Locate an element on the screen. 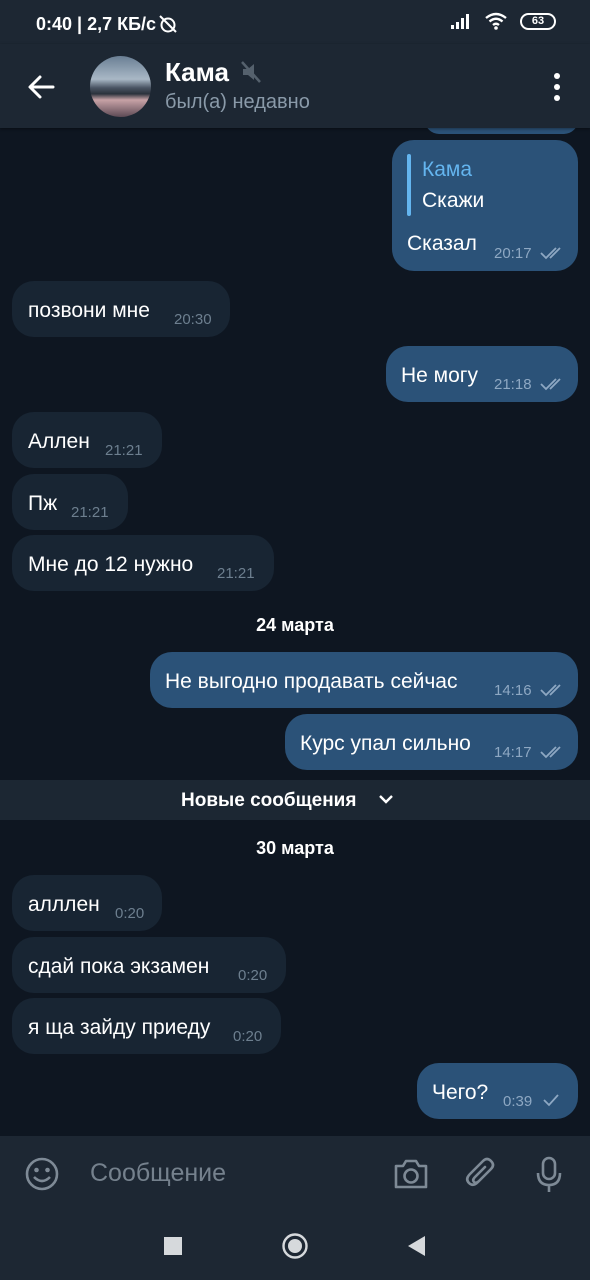  message-text: Пж is located at coordinates (43, 503).